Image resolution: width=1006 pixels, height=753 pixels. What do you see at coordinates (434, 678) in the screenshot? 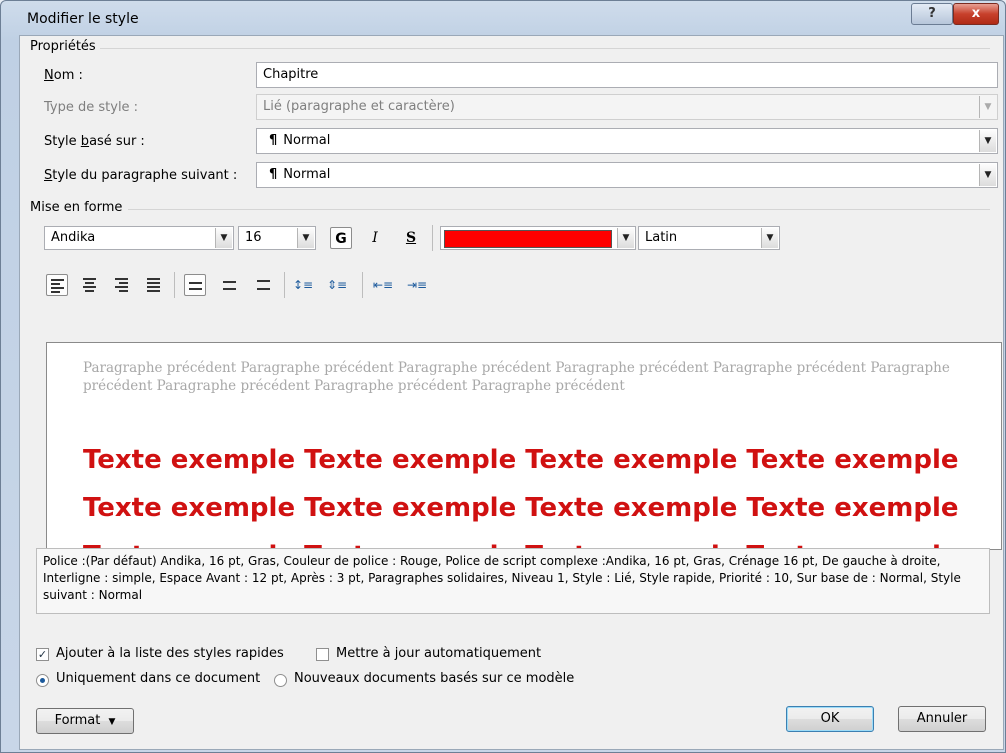
I see `new-documents-label: Nouveaux documents basés sur ce modèle` at bounding box center [434, 678].